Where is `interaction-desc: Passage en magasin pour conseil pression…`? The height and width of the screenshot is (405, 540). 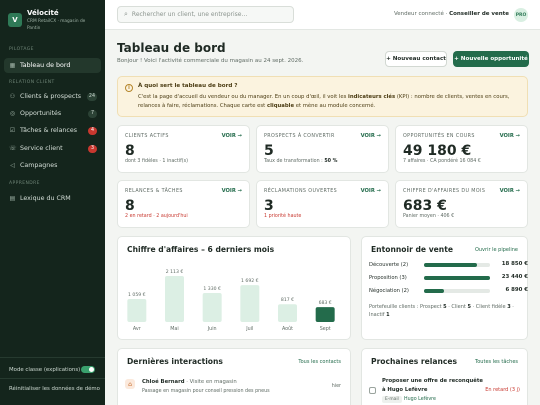 interaction-desc: Passage en magasin pour conseil pression… is located at coordinates (206, 391).